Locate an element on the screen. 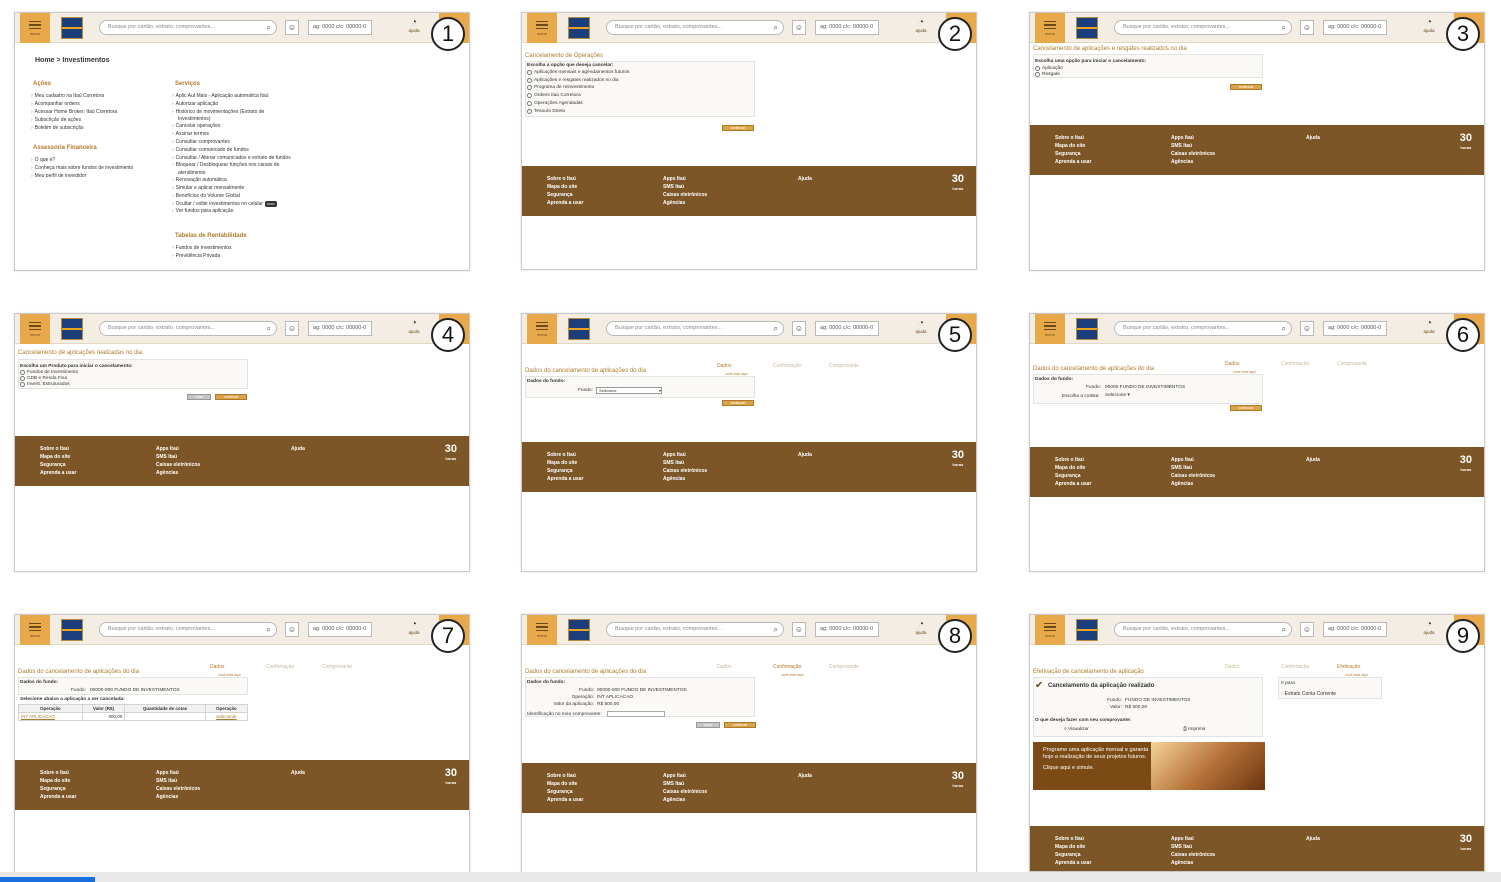 Image resolution: width=1501 pixels, height=882 pixels. goto-link: Extrato Conta Corrente is located at coordinates (1308, 694).